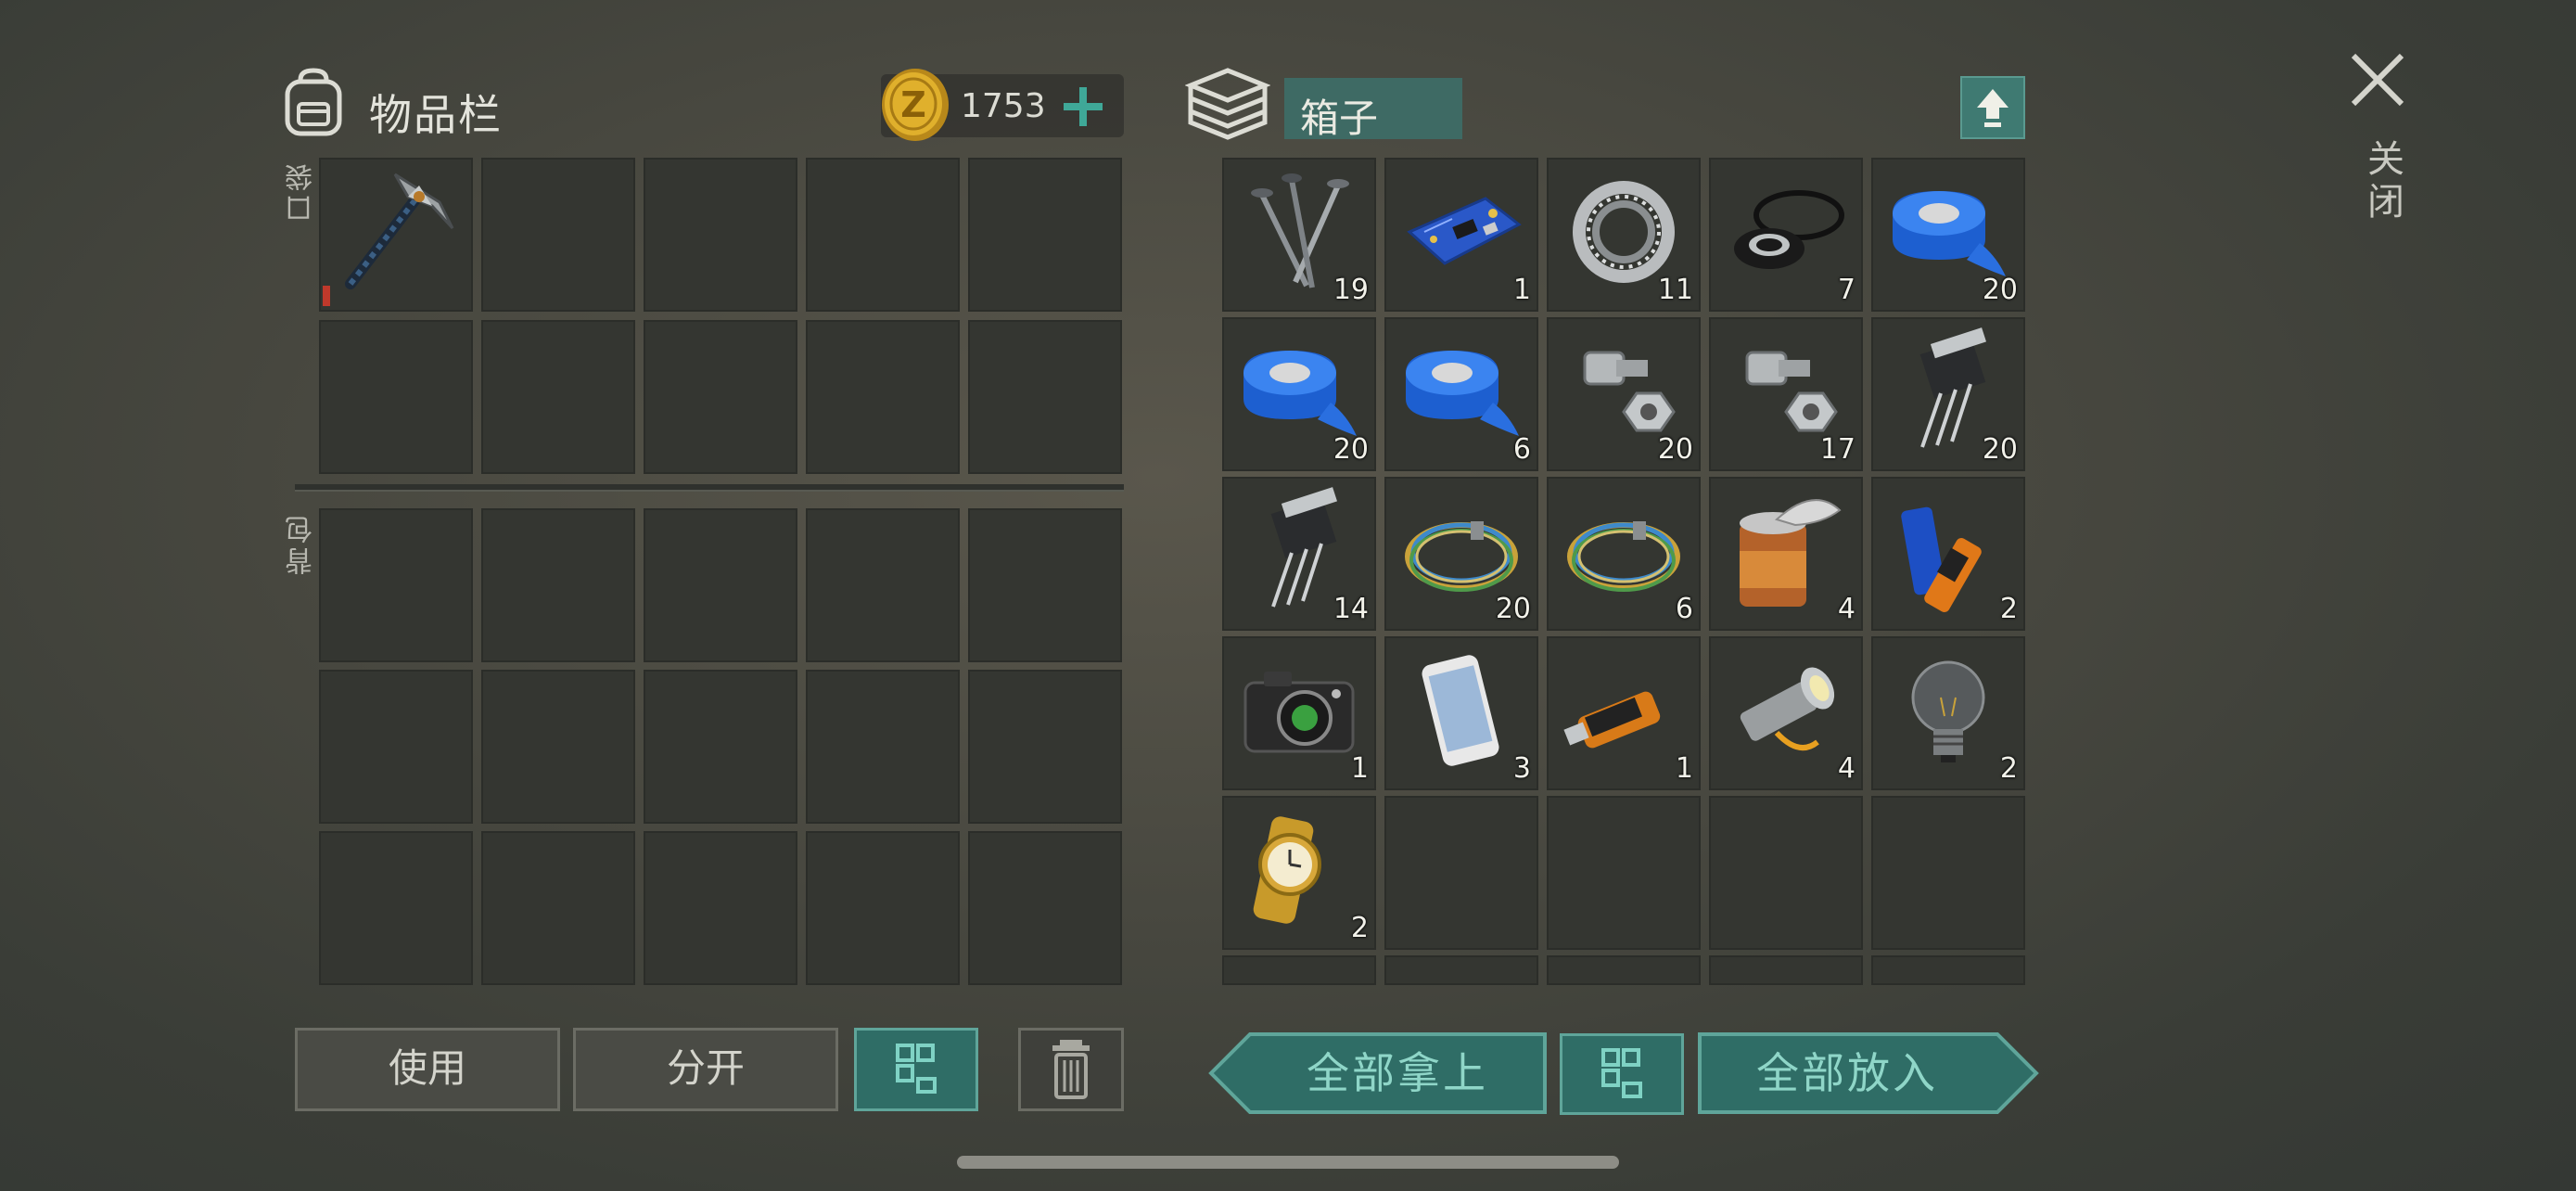  I want to click on item-quantity: 11, so click(1675, 290).